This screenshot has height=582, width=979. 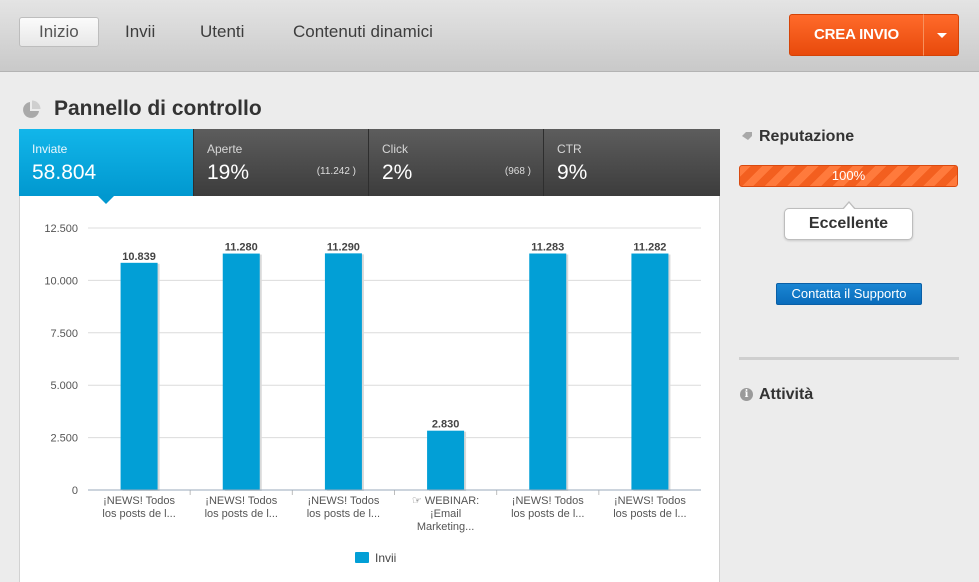 What do you see at coordinates (32, 109) in the screenshot?
I see `pie-chart-icon` at bounding box center [32, 109].